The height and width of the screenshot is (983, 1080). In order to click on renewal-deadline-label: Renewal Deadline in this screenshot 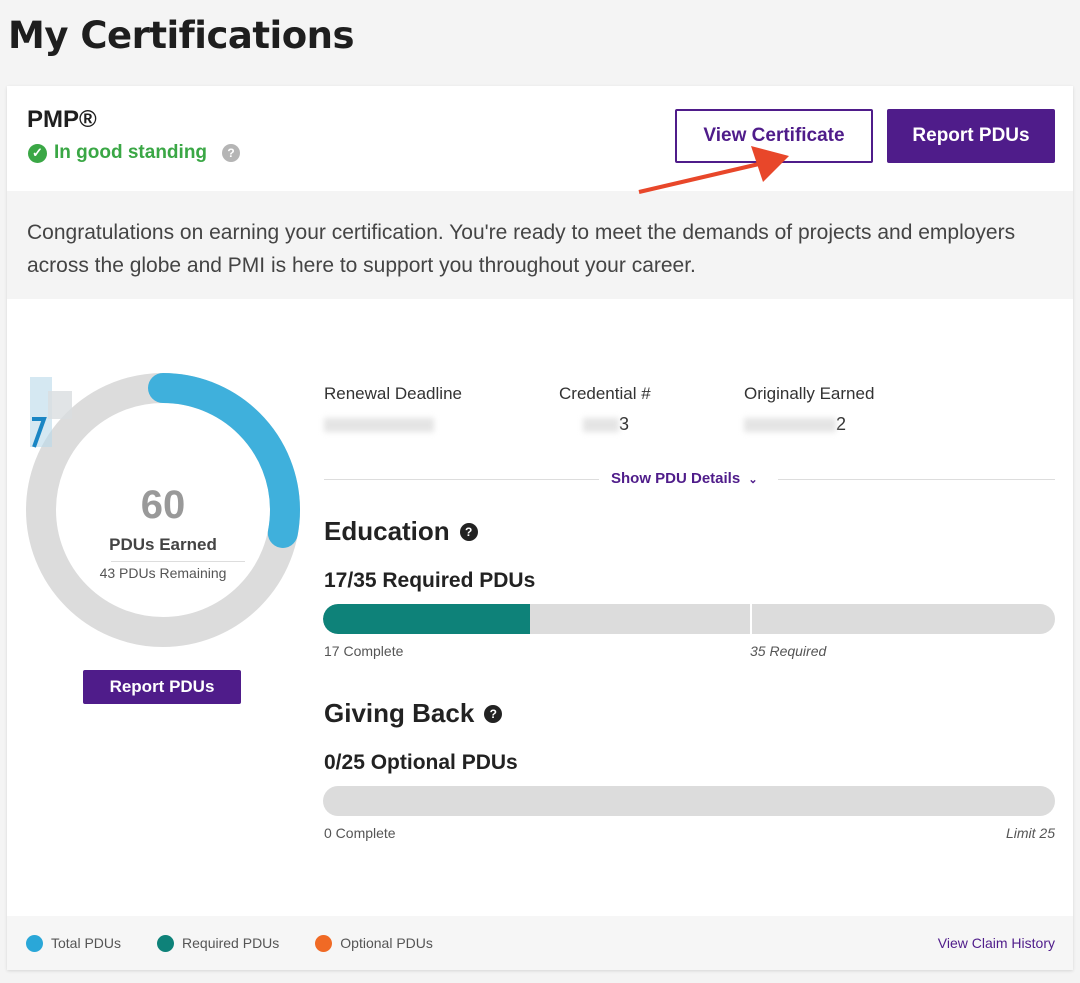, I will do `click(393, 393)`.